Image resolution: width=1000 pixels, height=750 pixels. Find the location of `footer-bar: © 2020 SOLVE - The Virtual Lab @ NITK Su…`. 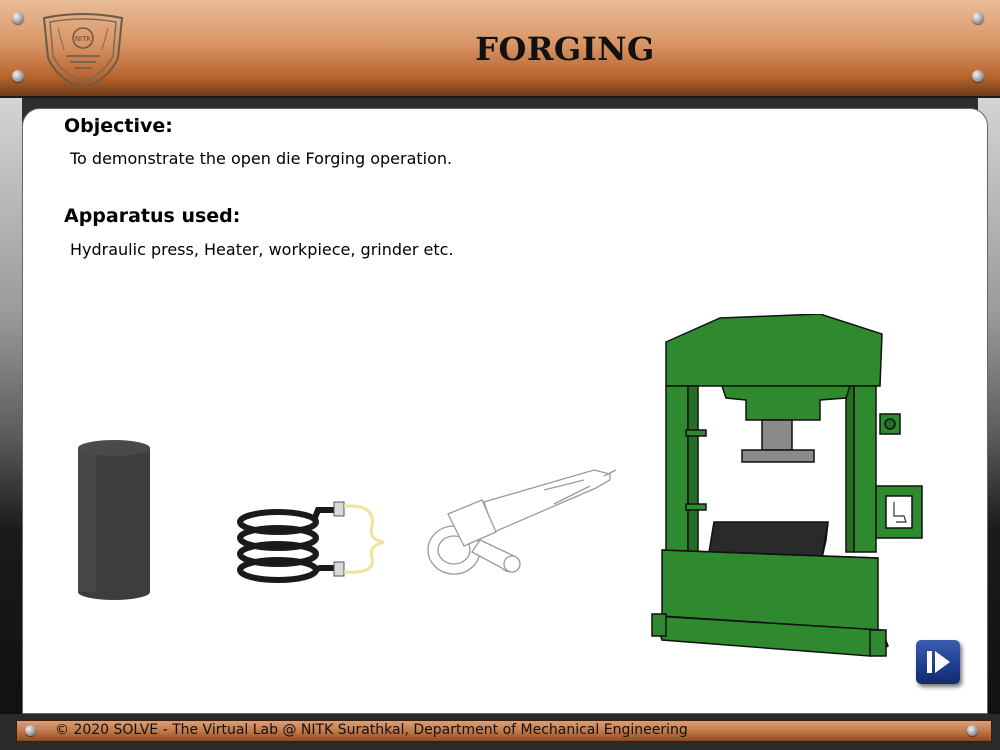

footer-bar: © 2020 SOLVE - The Virtual Lab @ NITK Su… is located at coordinates (504, 731).